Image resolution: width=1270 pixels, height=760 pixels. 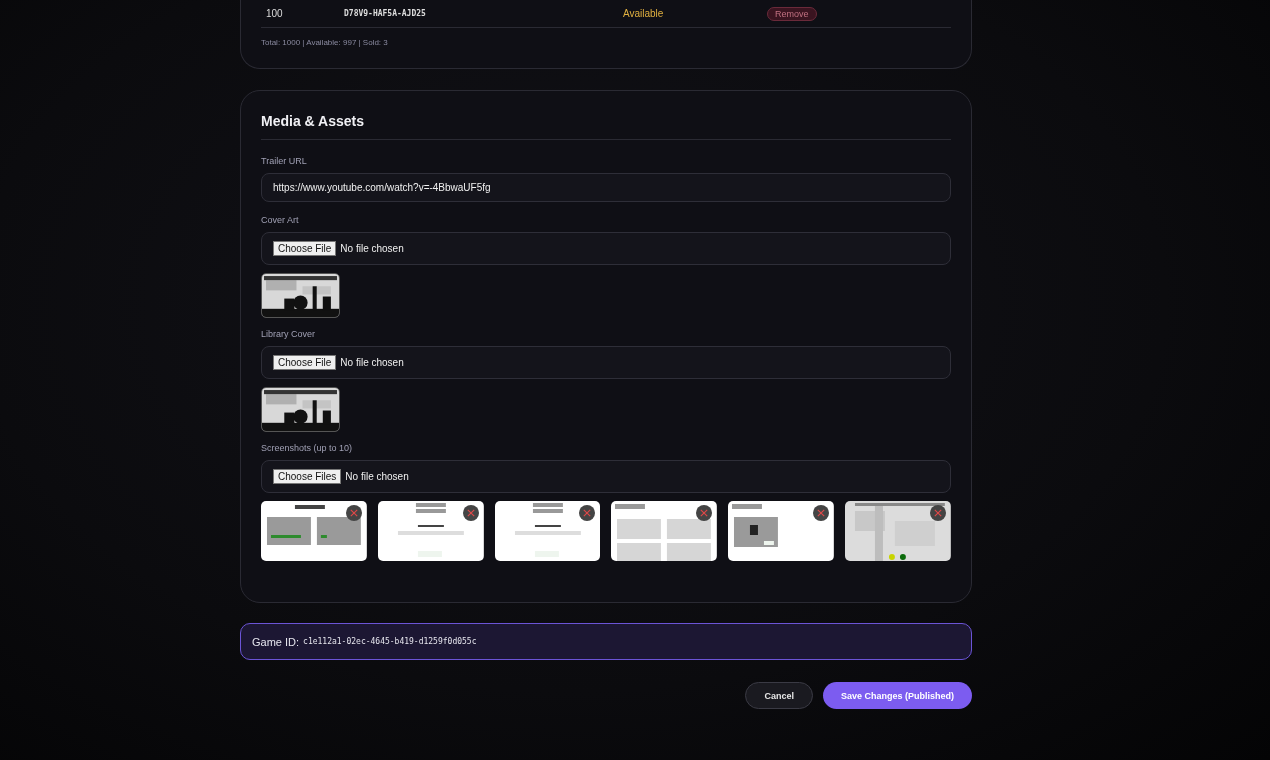 What do you see at coordinates (284, 161) in the screenshot?
I see `field-label: Trailer URL` at bounding box center [284, 161].